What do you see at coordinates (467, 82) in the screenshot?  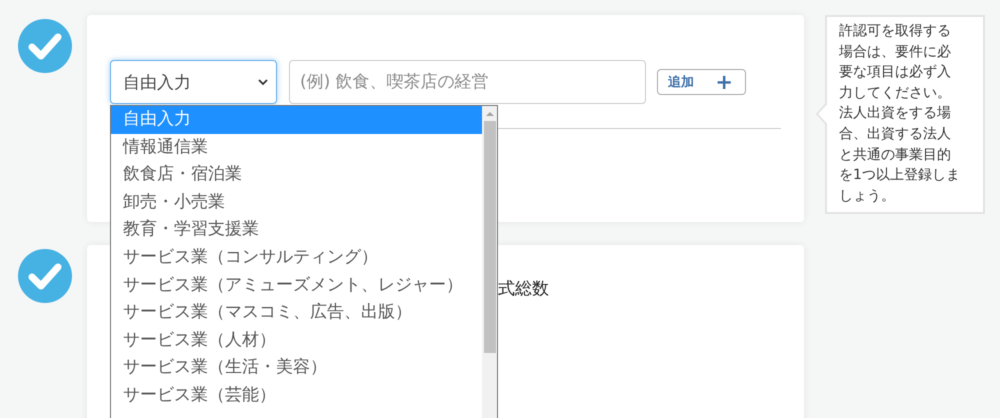 I see `purpose-input: (例) 飲食、喫茶店の経営` at bounding box center [467, 82].